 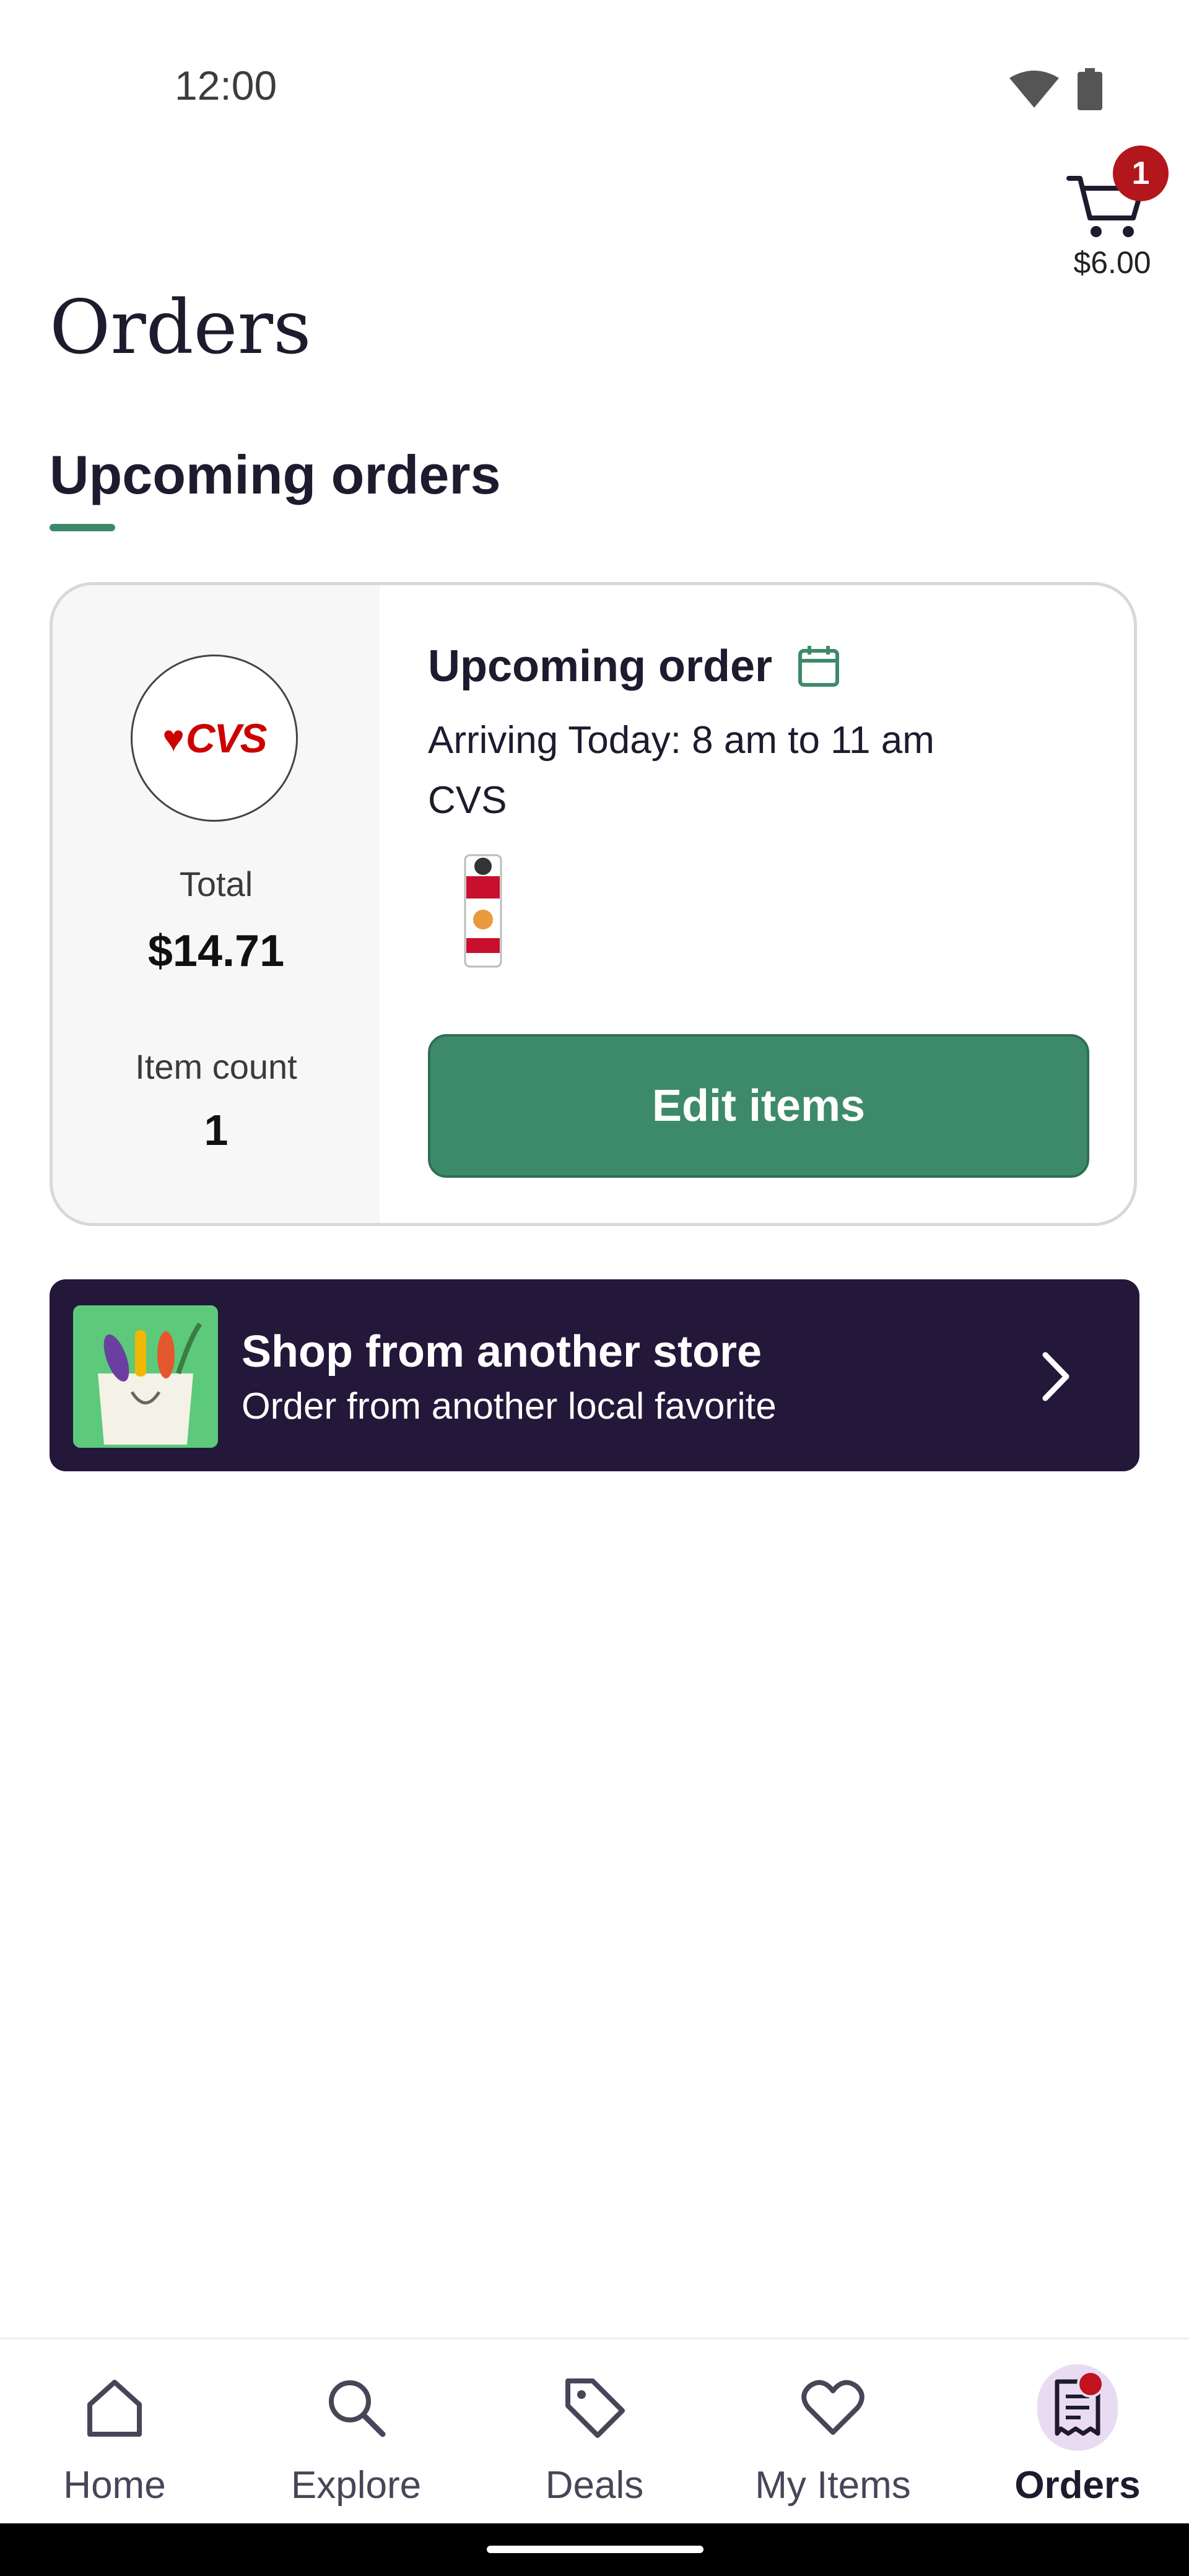 I want to click on bottom-nav: Home Explore Deals My Items Orders, so click(x=594, y=2431).